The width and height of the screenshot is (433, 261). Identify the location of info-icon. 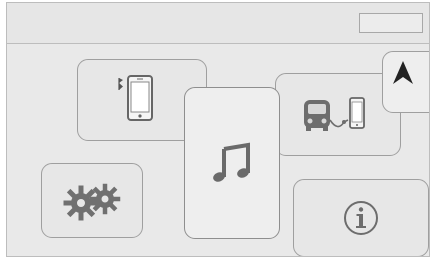
(361, 218).